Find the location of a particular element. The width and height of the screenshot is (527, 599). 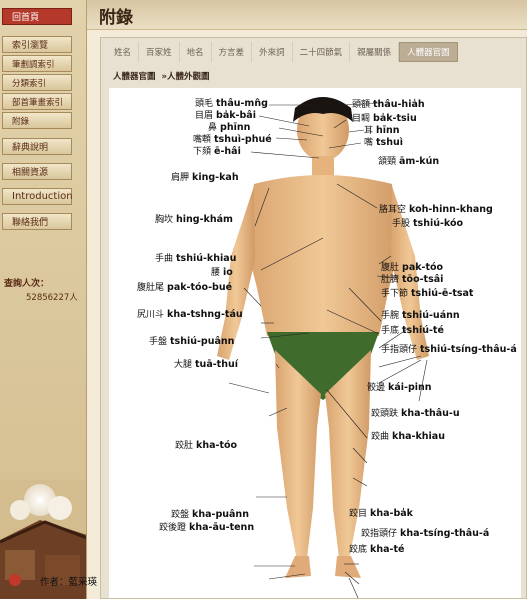

label-sole: 跤底 kha-té is located at coordinates (377, 549).